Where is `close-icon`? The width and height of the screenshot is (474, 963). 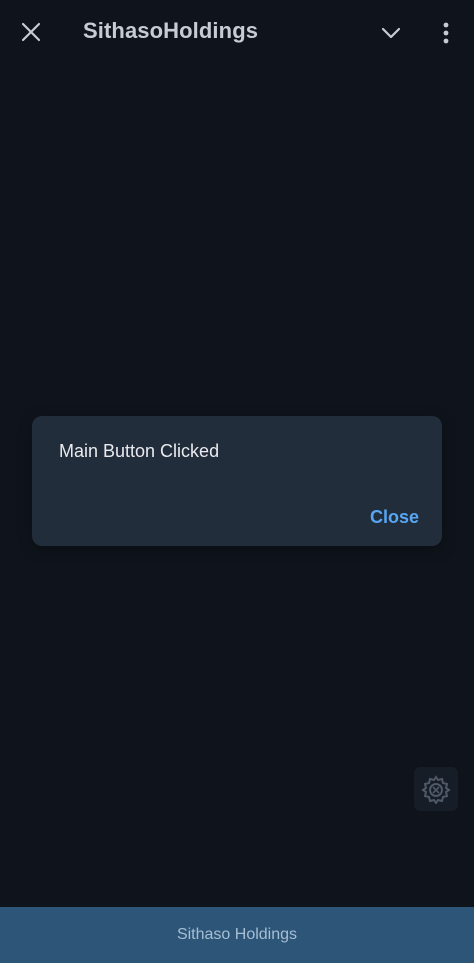 close-icon is located at coordinates (31, 32).